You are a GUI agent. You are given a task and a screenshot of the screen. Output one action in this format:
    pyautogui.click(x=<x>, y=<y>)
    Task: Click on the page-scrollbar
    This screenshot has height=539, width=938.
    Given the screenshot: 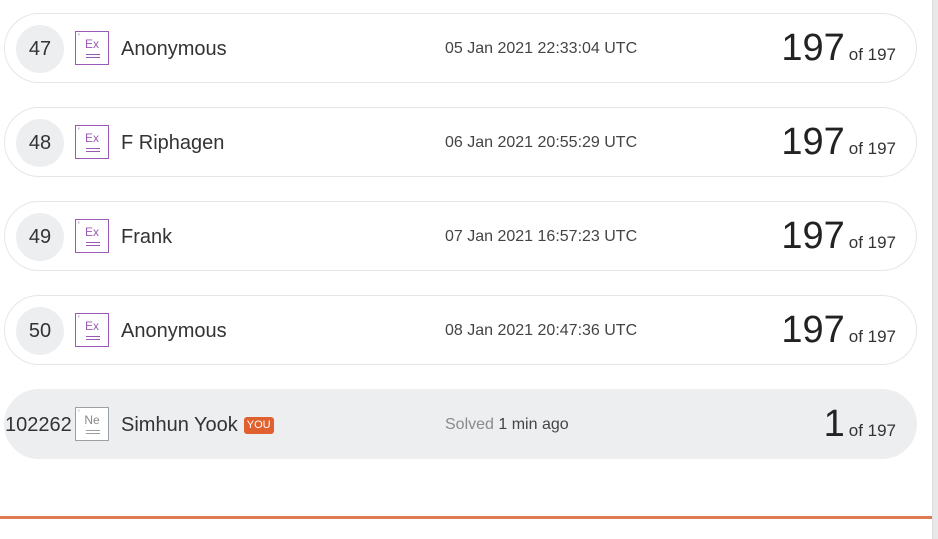 What is the action you would take?
    pyautogui.click(x=935, y=269)
    